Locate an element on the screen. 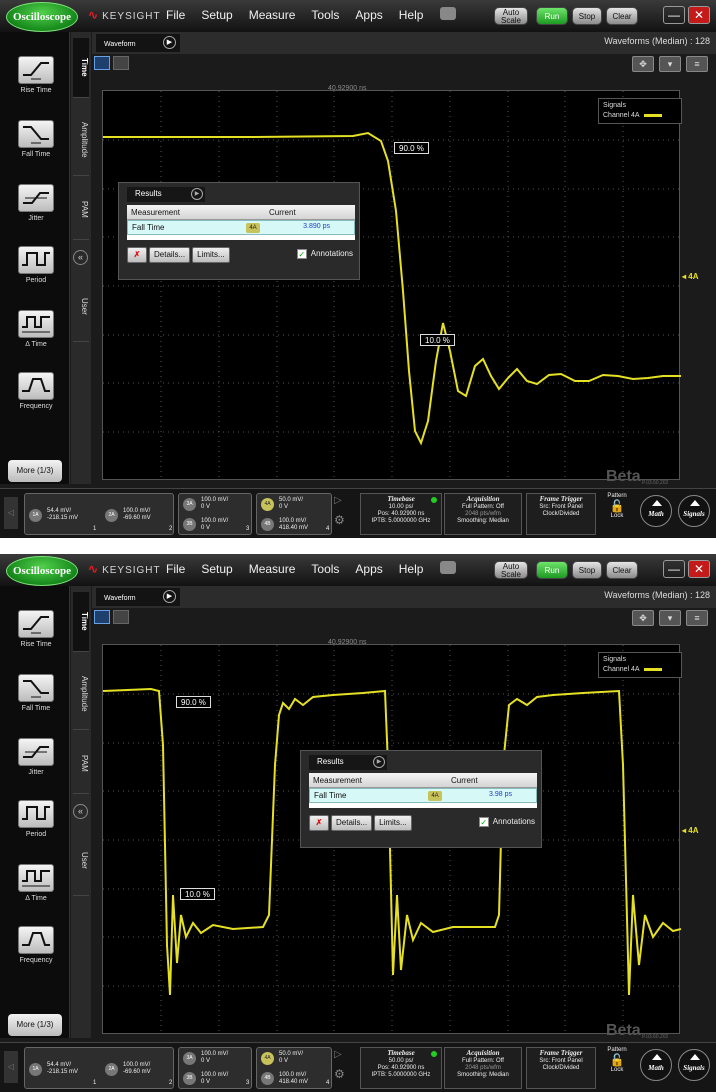 Image resolution: width=716 pixels, height=1092 pixels. channel-4a-marker: ◂ 4A is located at coordinates (690, 830).